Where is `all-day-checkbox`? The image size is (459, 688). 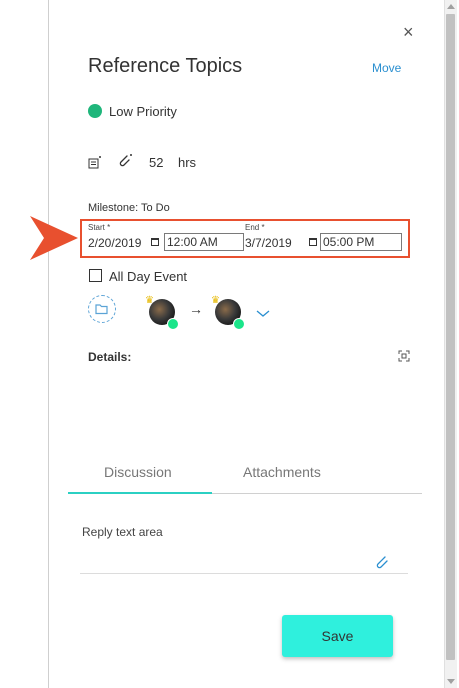
all-day-checkbox is located at coordinates (95, 275).